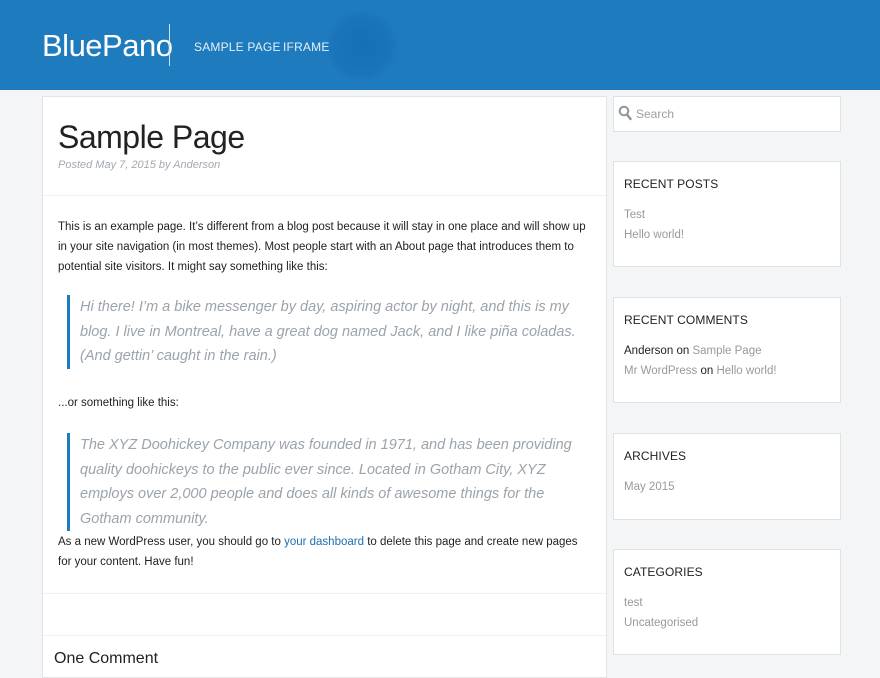  Describe the element at coordinates (440, 45) in the screenshot. I see `site-header: BluePano Sample Page iFrame` at that location.